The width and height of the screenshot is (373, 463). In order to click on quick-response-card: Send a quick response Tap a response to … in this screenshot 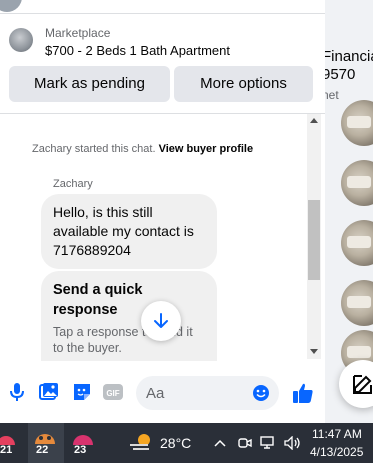, I will do `click(129, 316)`.